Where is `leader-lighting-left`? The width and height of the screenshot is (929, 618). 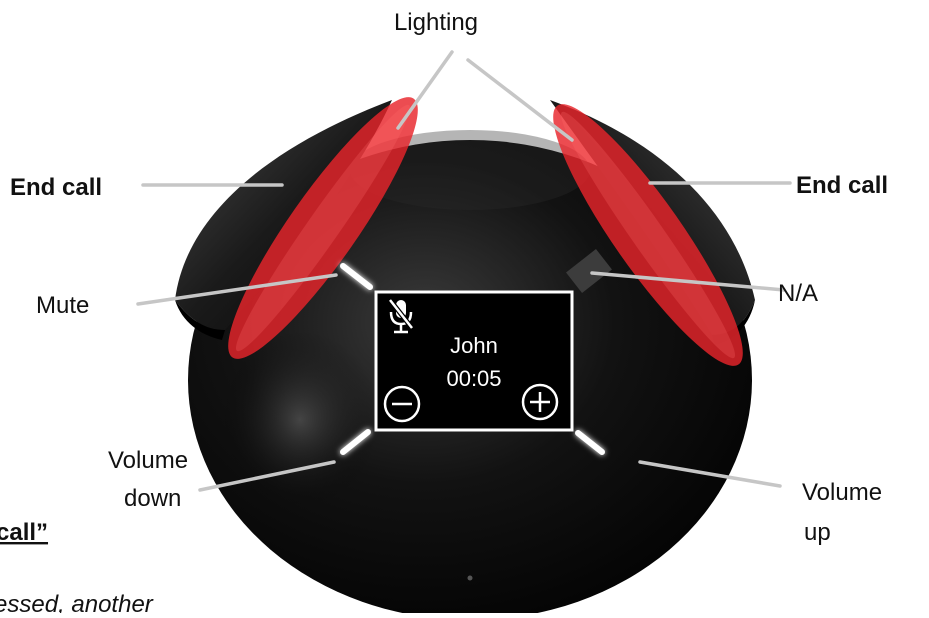
leader-lighting-left is located at coordinates (425, 90).